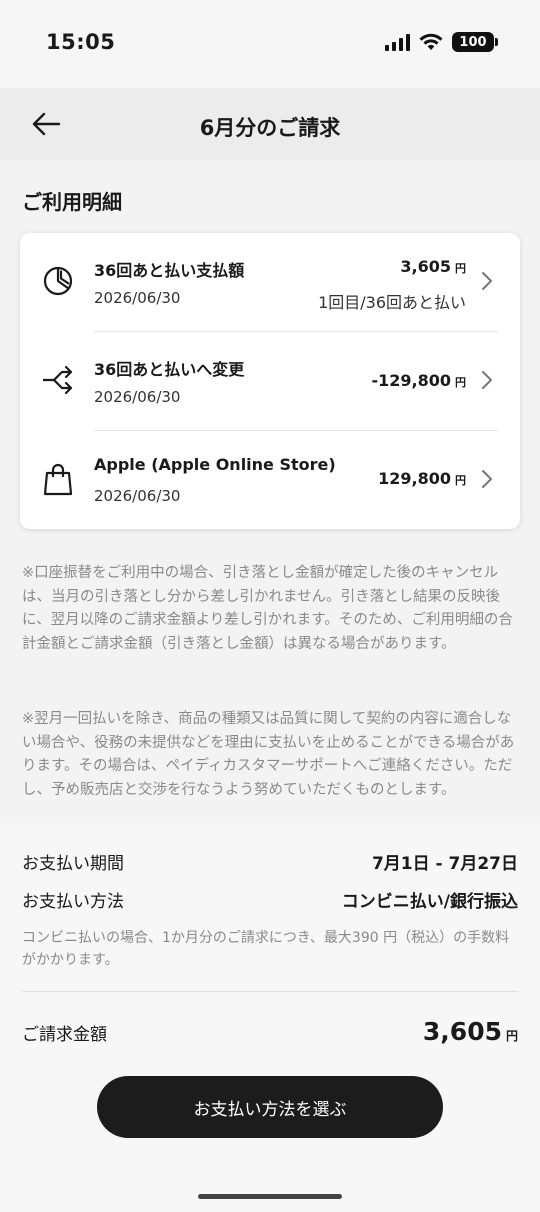 Image resolution: width=540 pixels, height=1212 pixels. I want to click on shopping-bag-icon, so click(58, 479).